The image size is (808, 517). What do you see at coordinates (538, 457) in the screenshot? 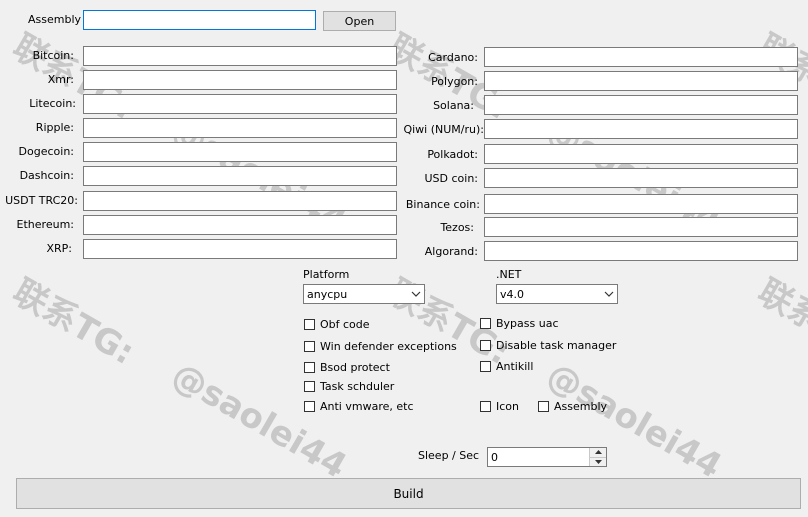
I see `sleep-seconds-value: 0` at bounding box center [538, 457].